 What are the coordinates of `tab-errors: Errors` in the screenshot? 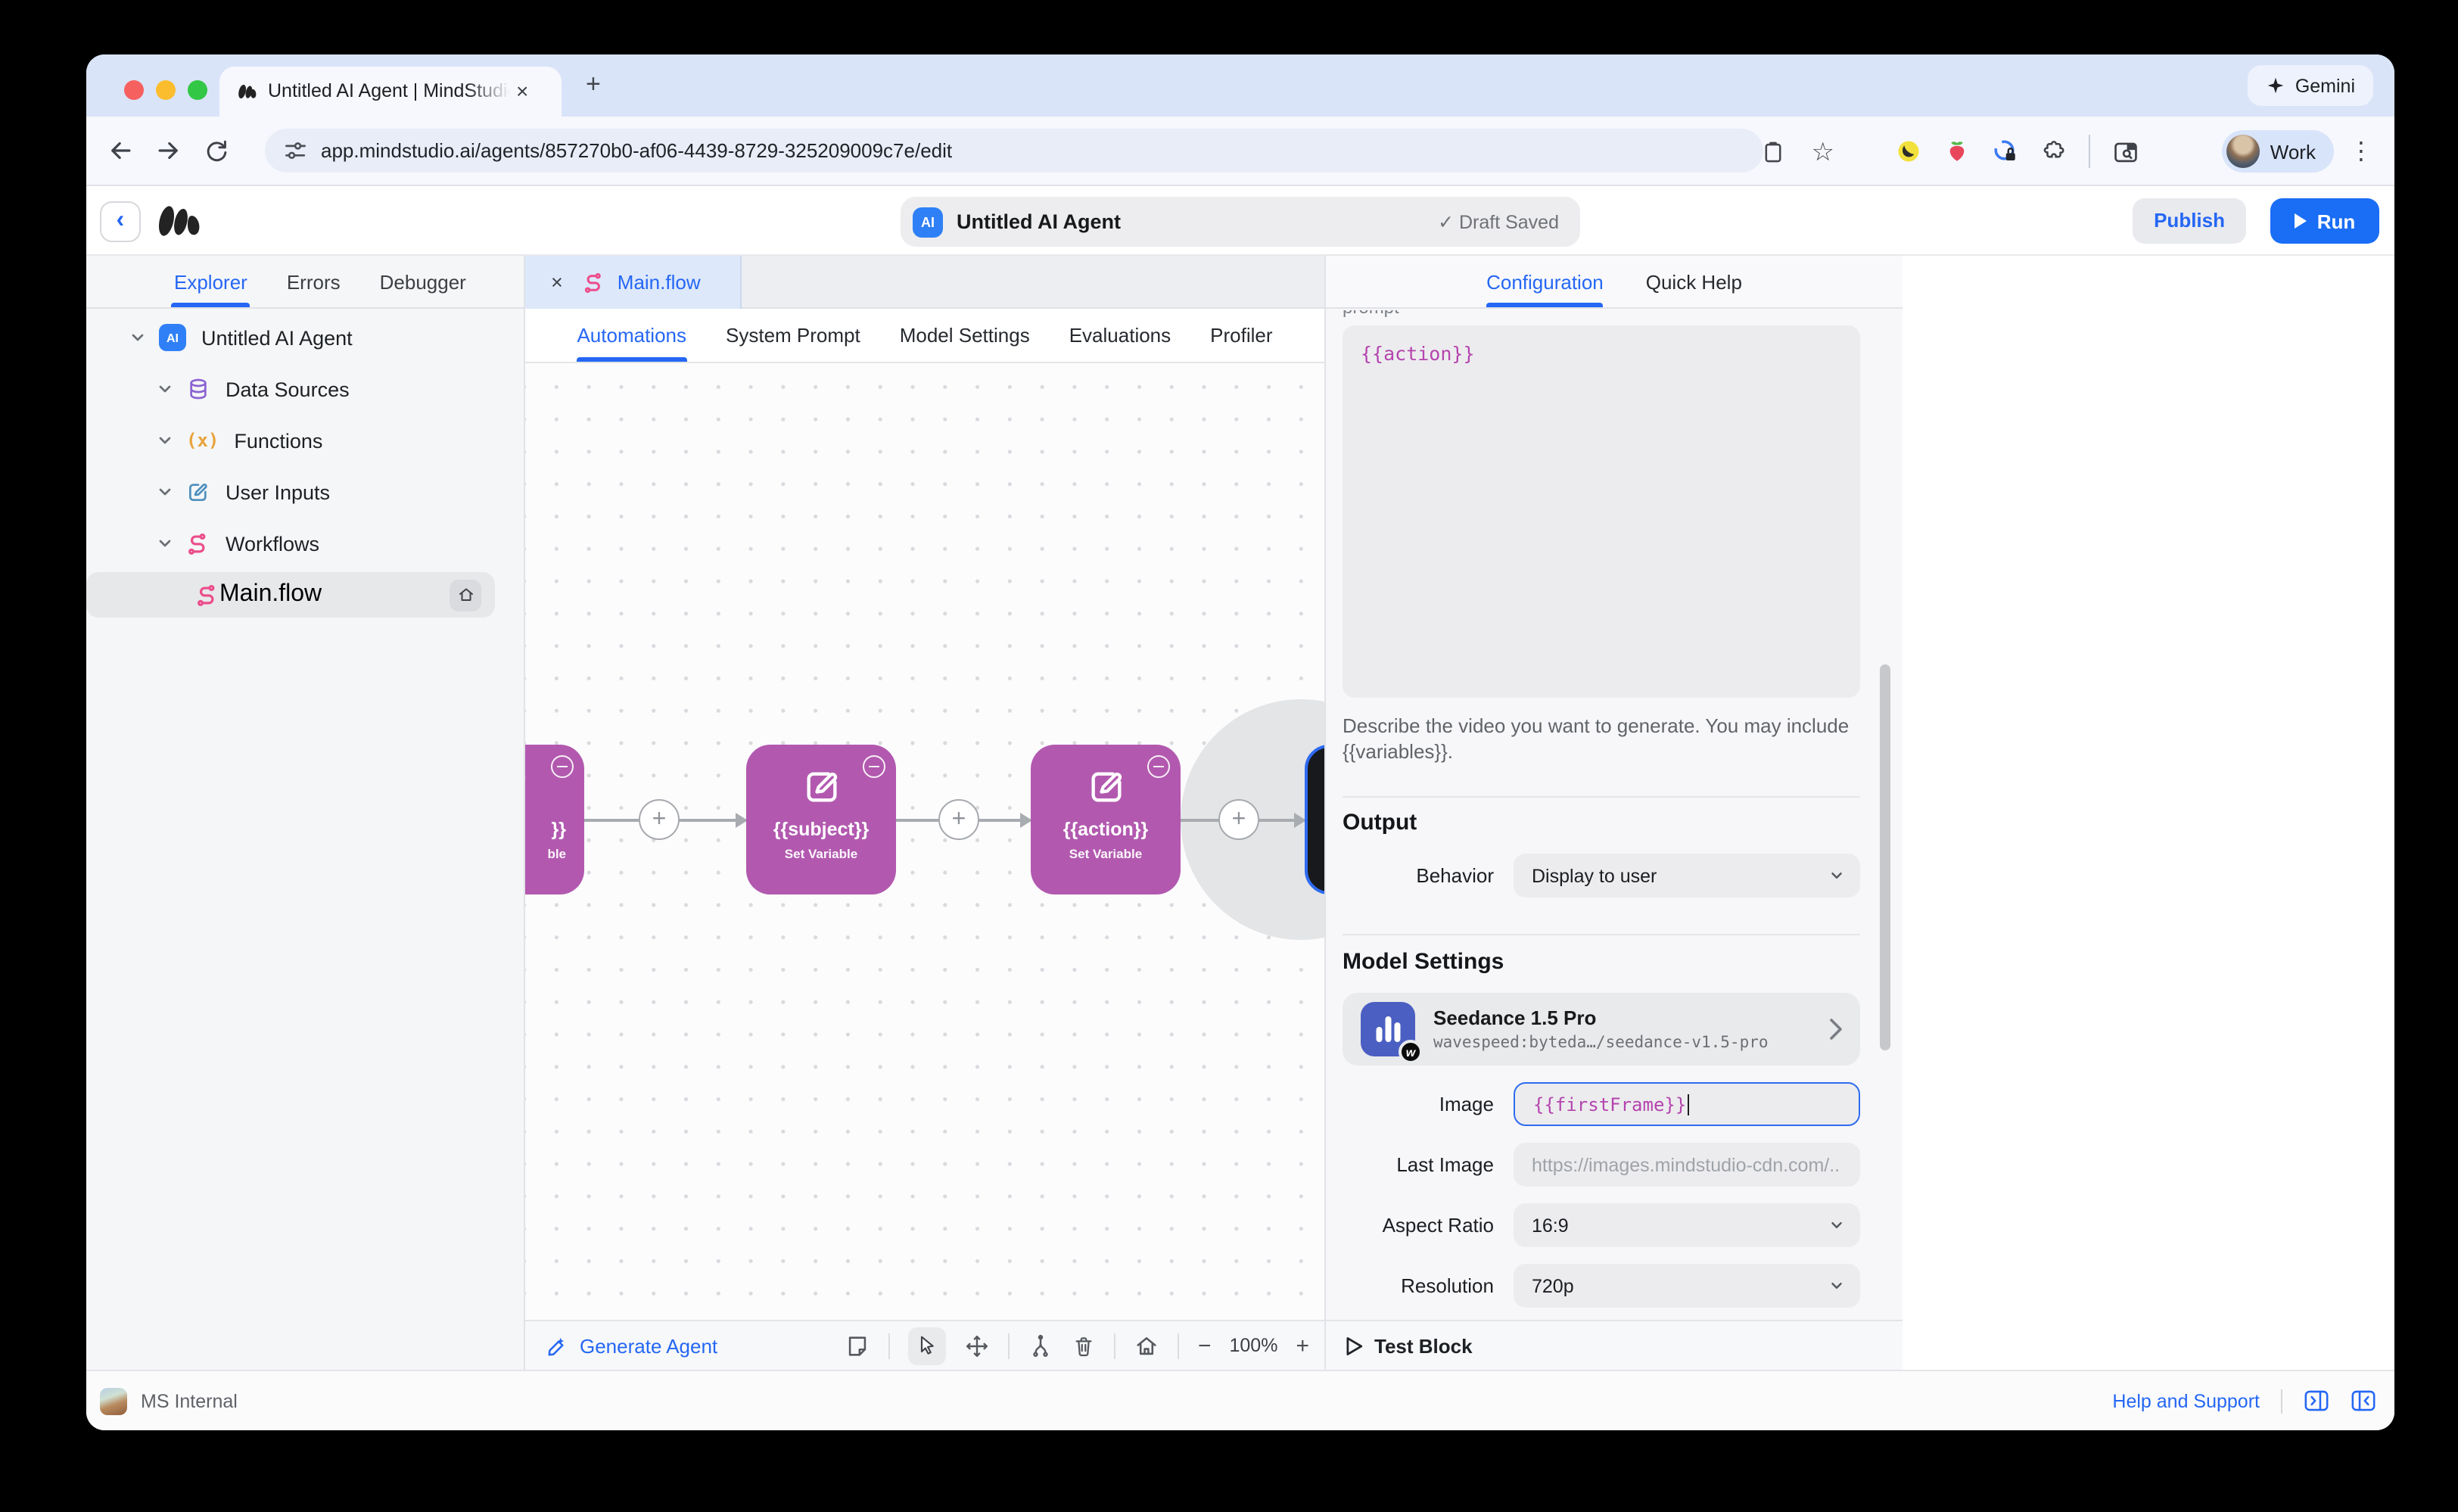 It's located at (314, 281).